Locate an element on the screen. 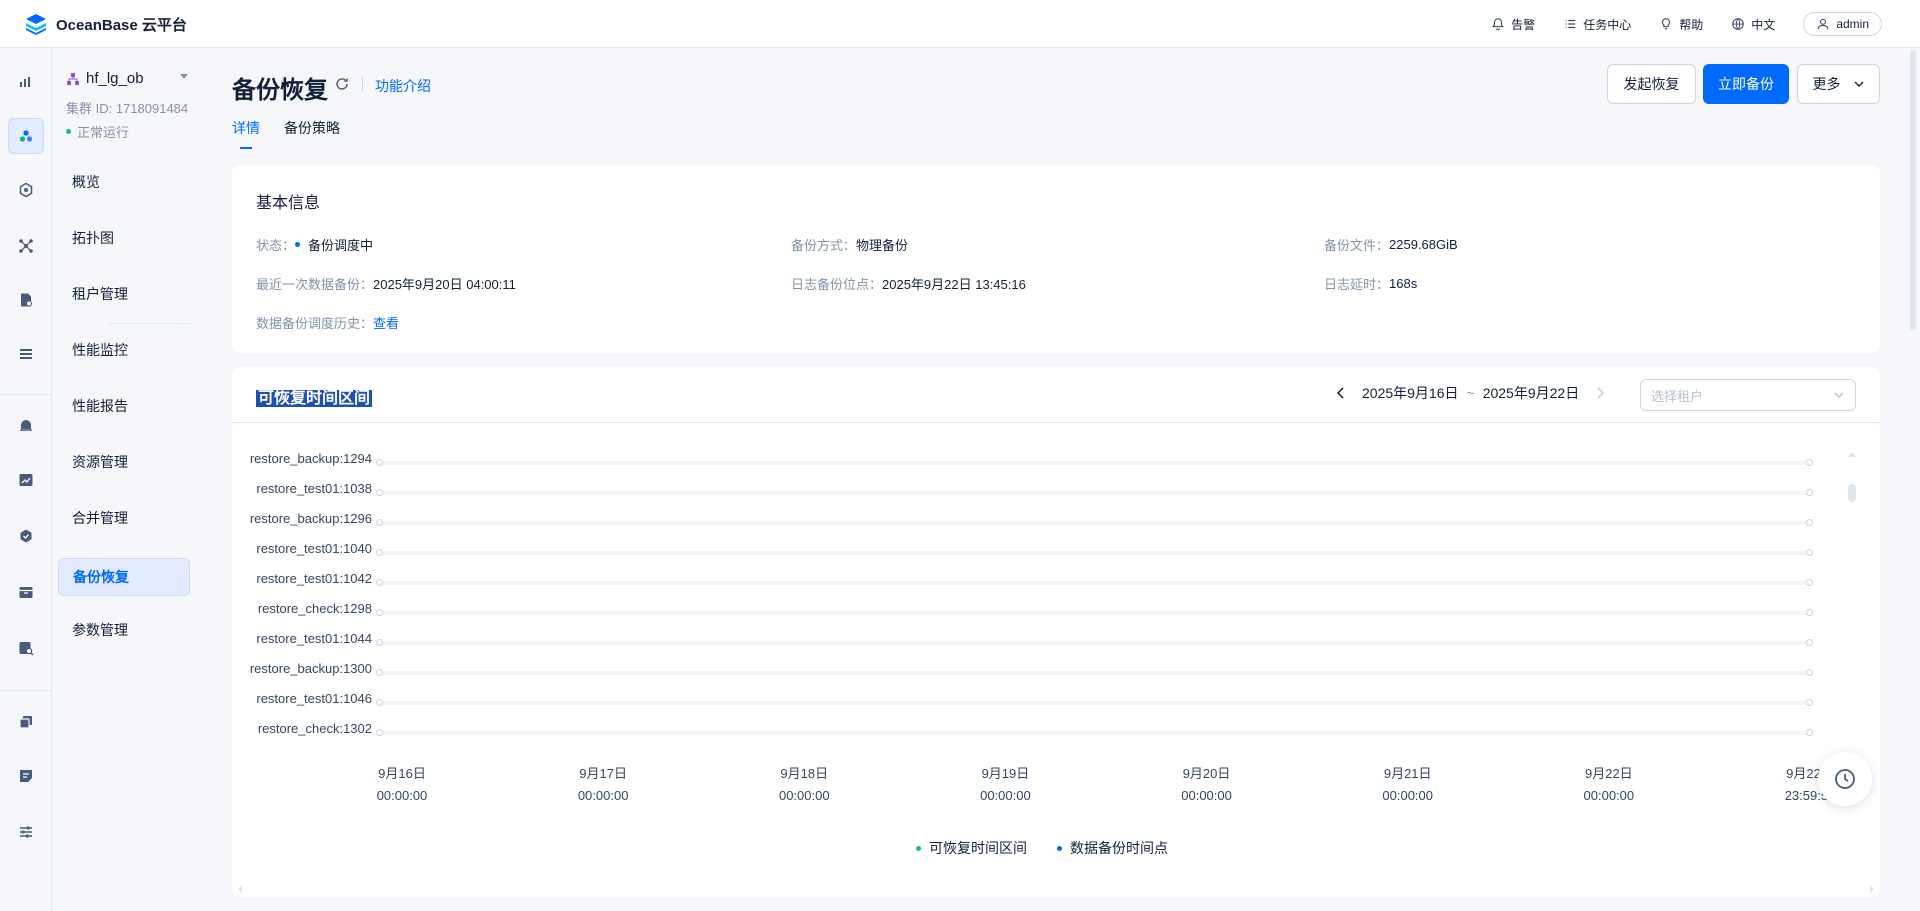 The height and width of the screenshot is (911, 1920). cluster-icon is located at coordinates (26, 136).